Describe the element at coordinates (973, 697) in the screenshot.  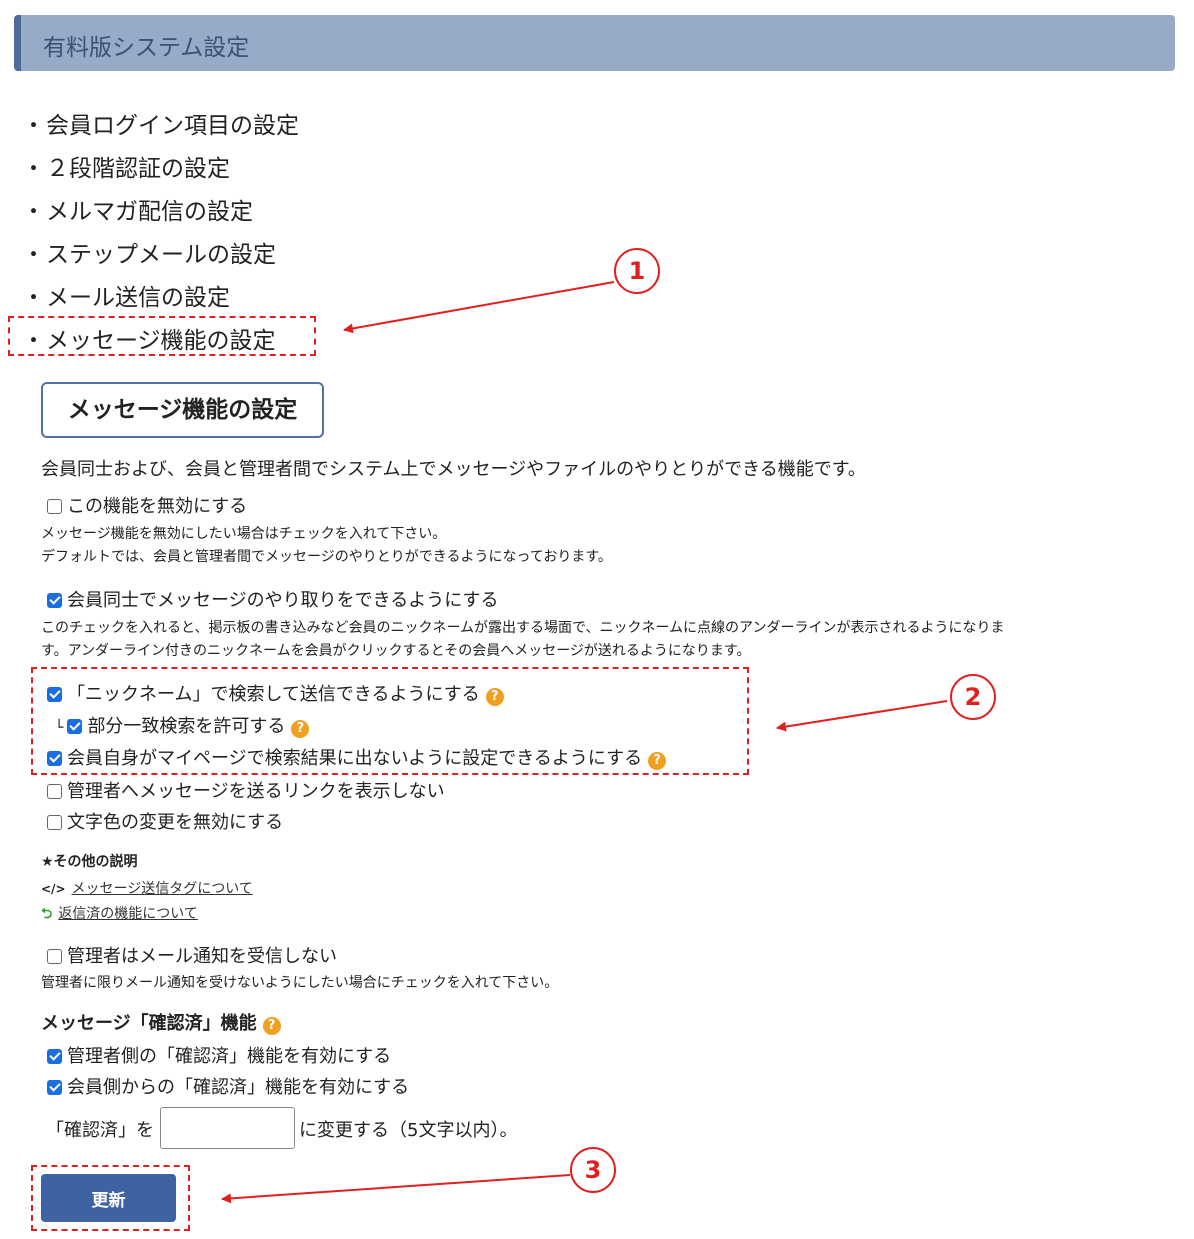
I see `callout-2: 2` at that location.